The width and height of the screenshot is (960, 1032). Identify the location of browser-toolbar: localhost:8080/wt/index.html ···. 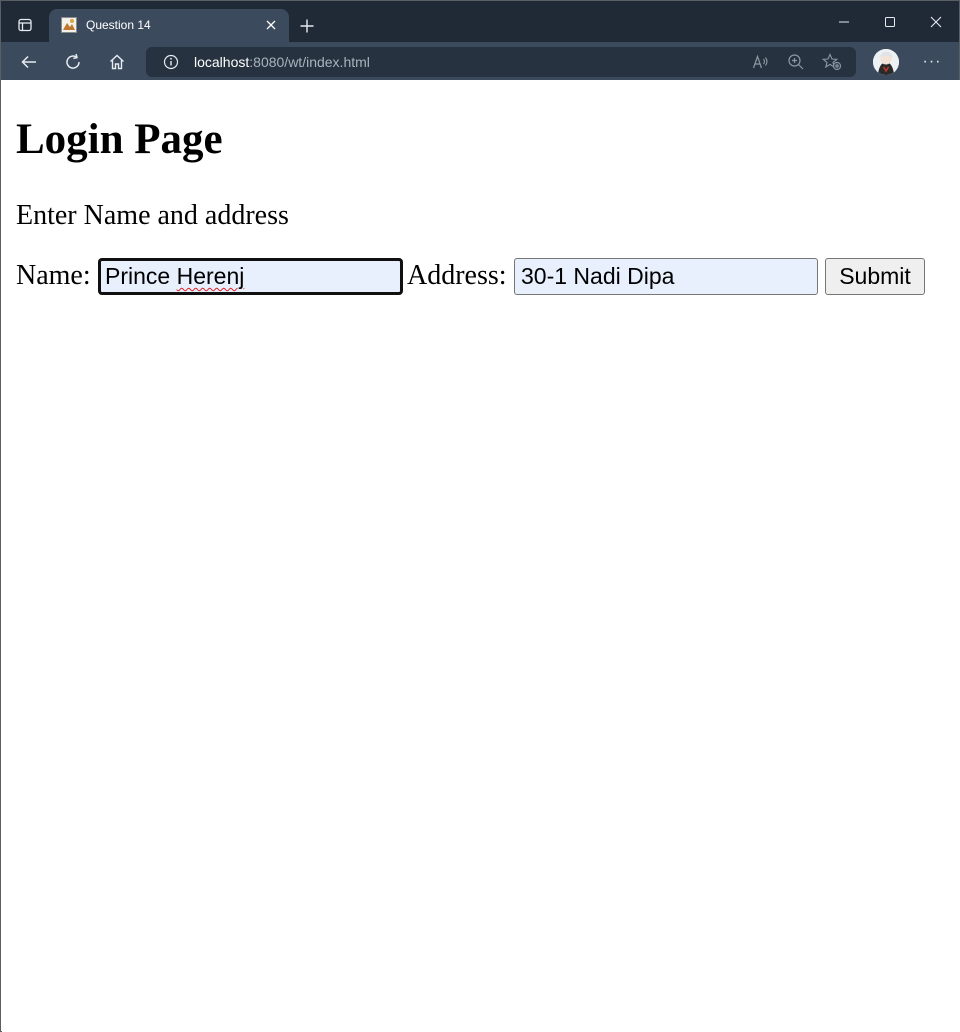
(480, 61).